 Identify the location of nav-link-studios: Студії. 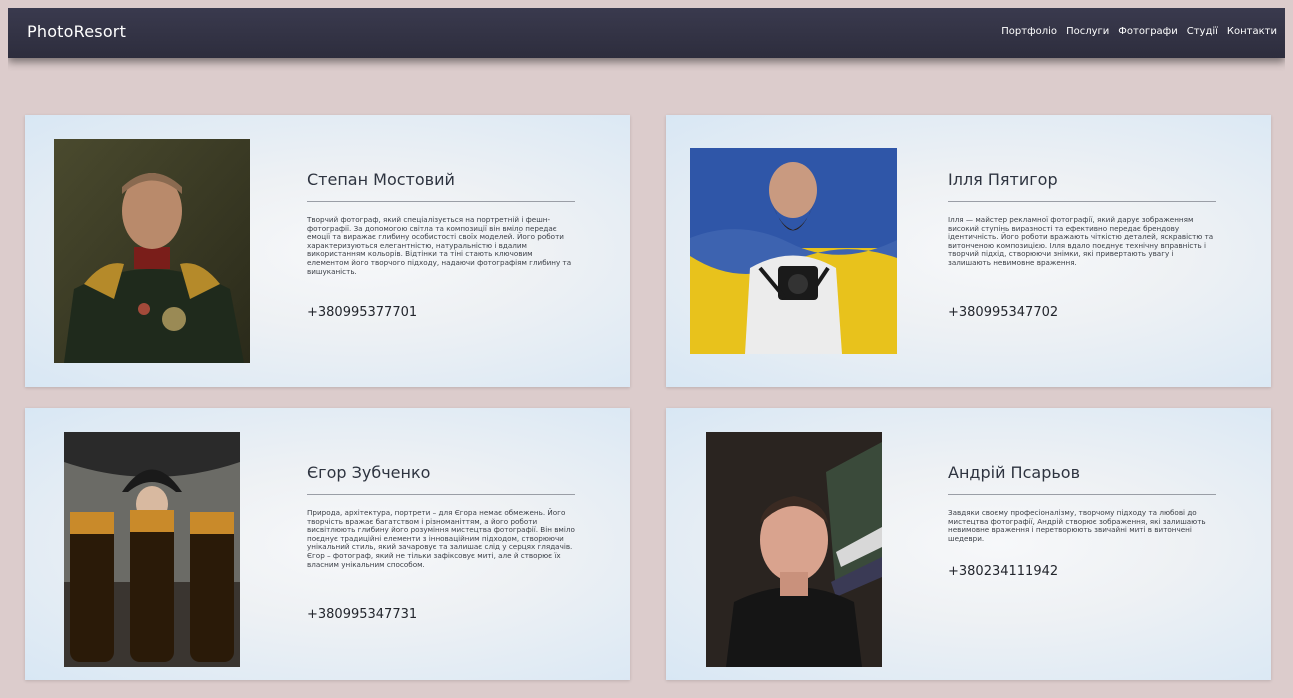
(1202, 31).